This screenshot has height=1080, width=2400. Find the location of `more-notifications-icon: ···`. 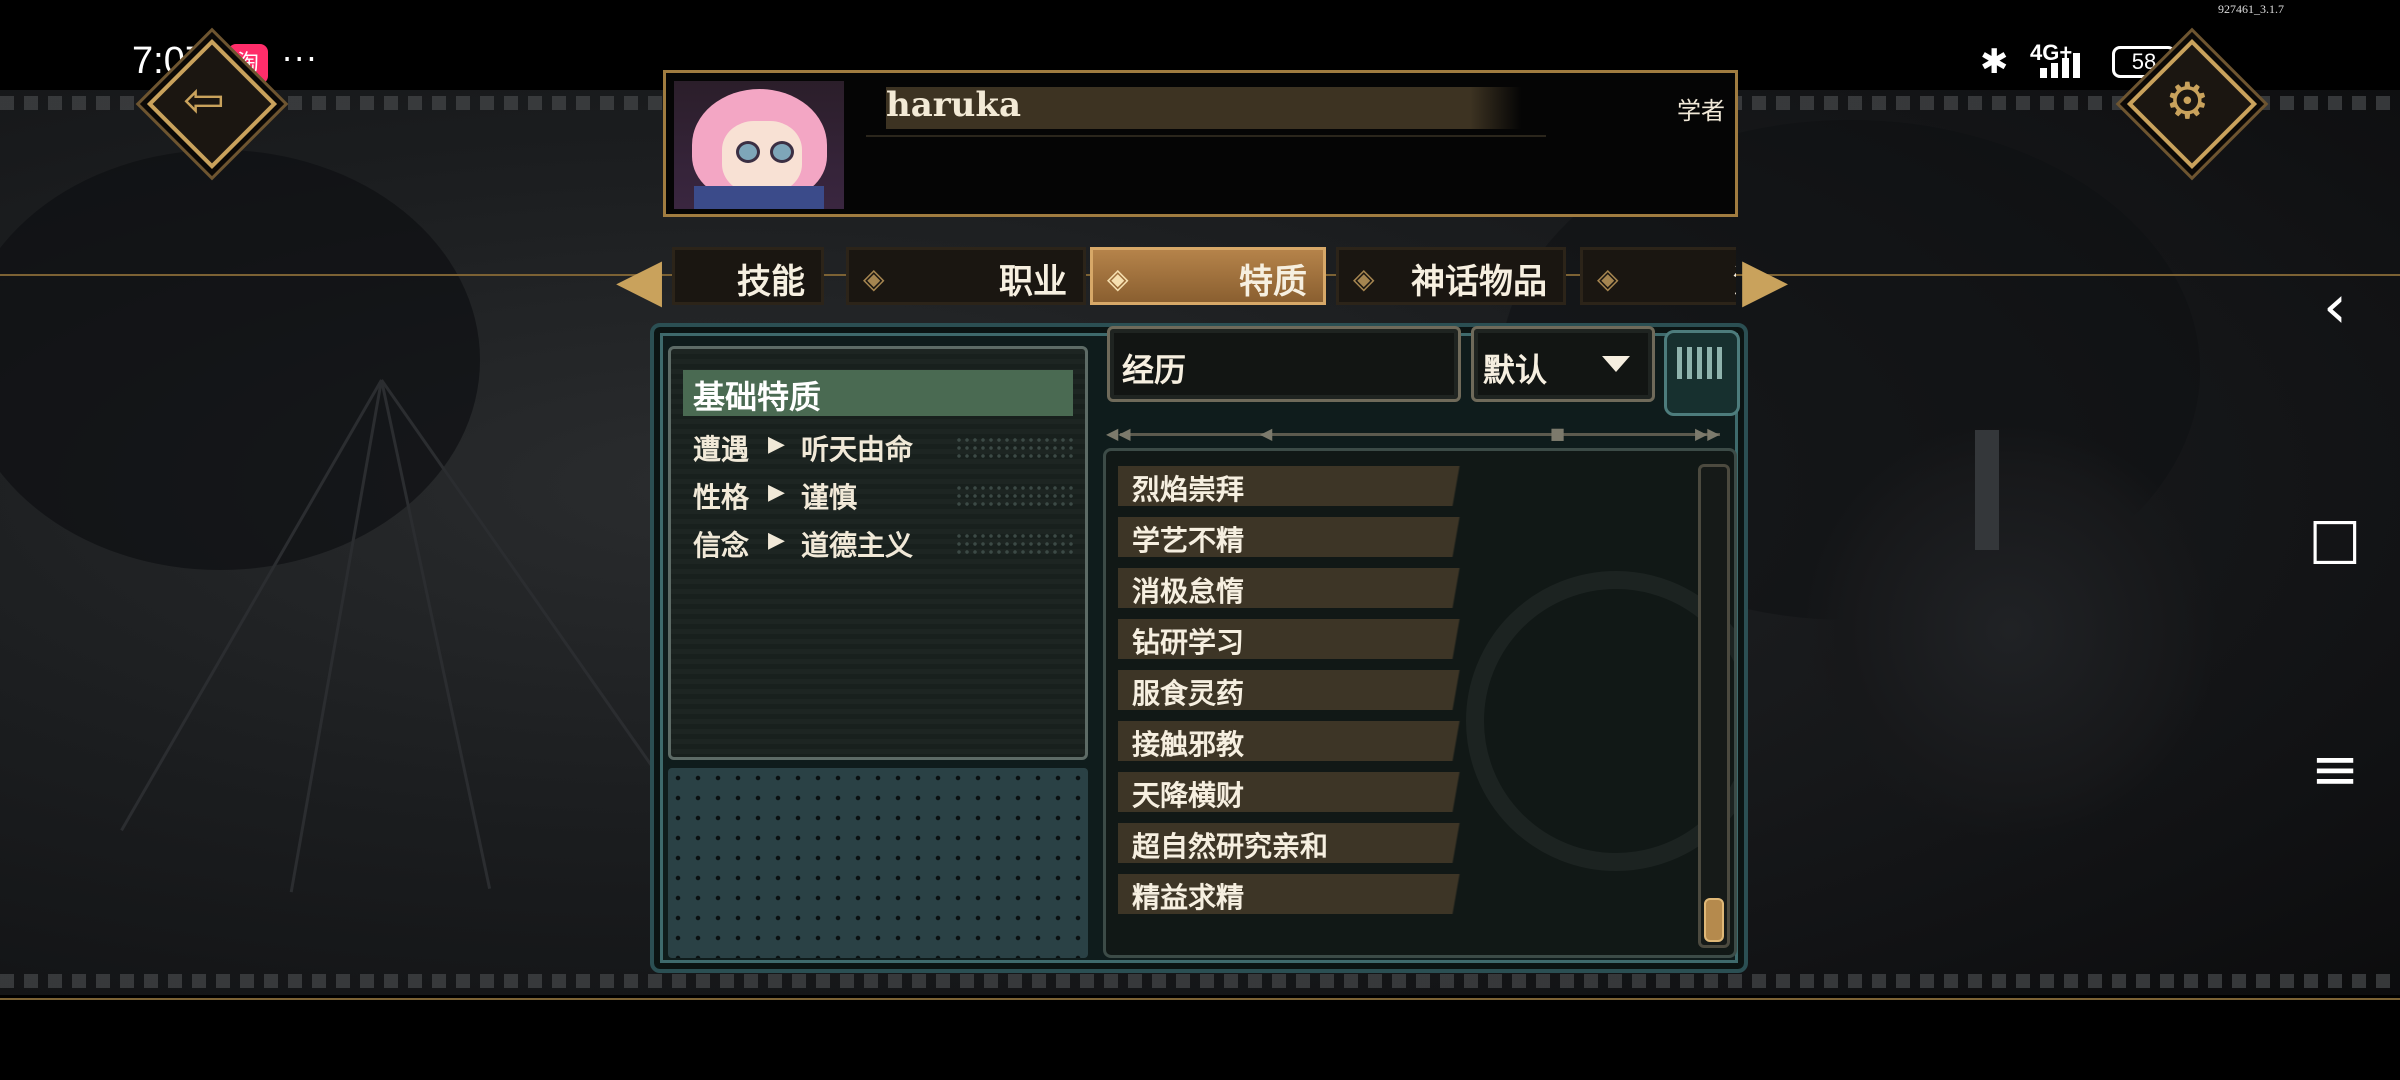

more-notifications-icon: ··· is located at coordinates (300, 59).